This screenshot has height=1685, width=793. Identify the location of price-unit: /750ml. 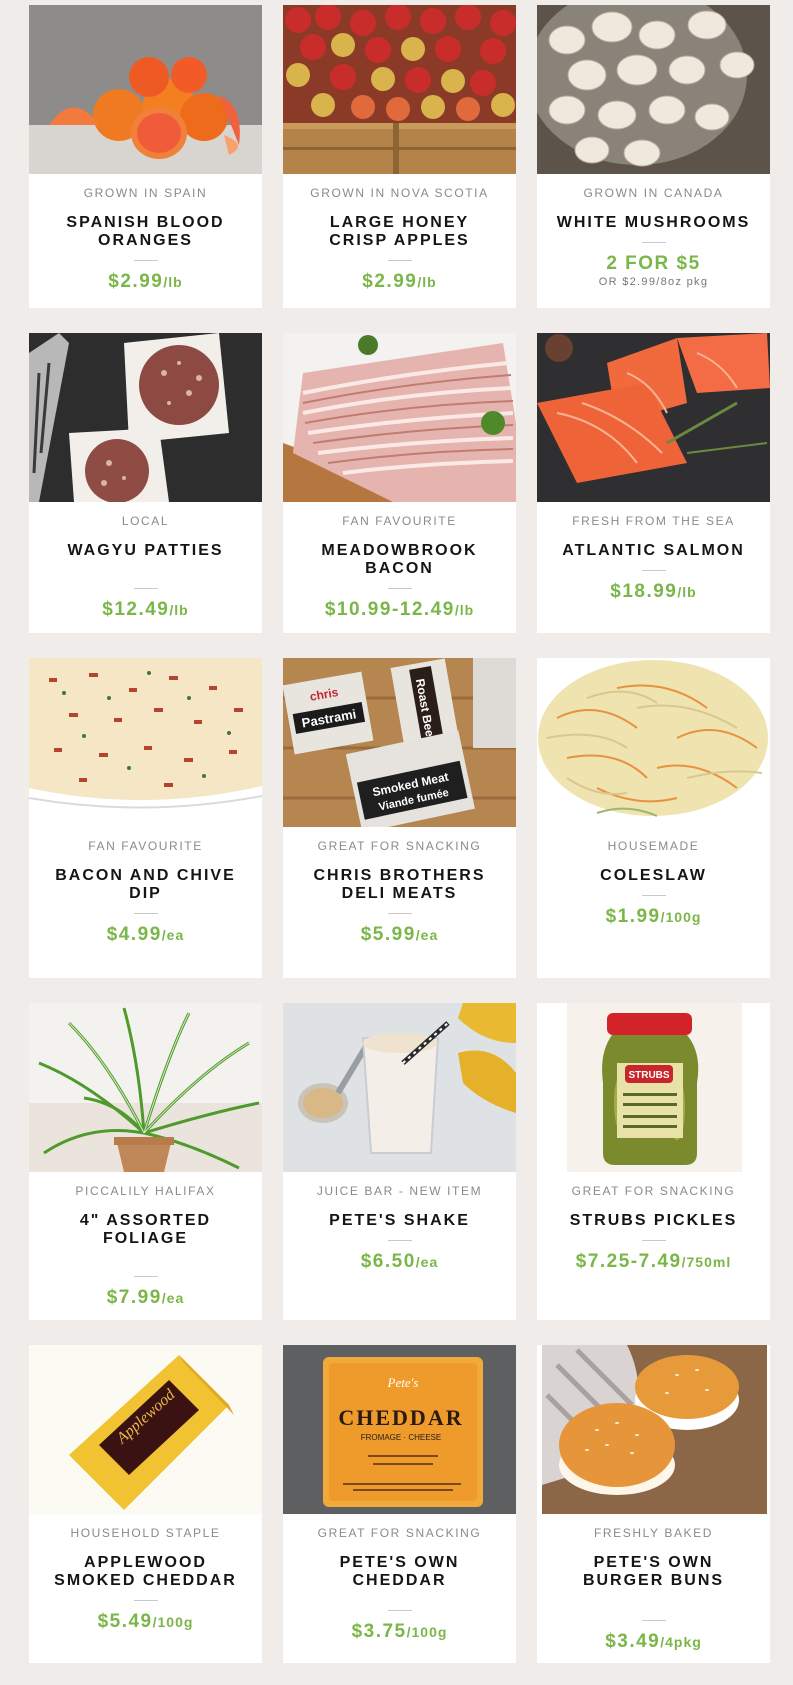
(706, 1262).